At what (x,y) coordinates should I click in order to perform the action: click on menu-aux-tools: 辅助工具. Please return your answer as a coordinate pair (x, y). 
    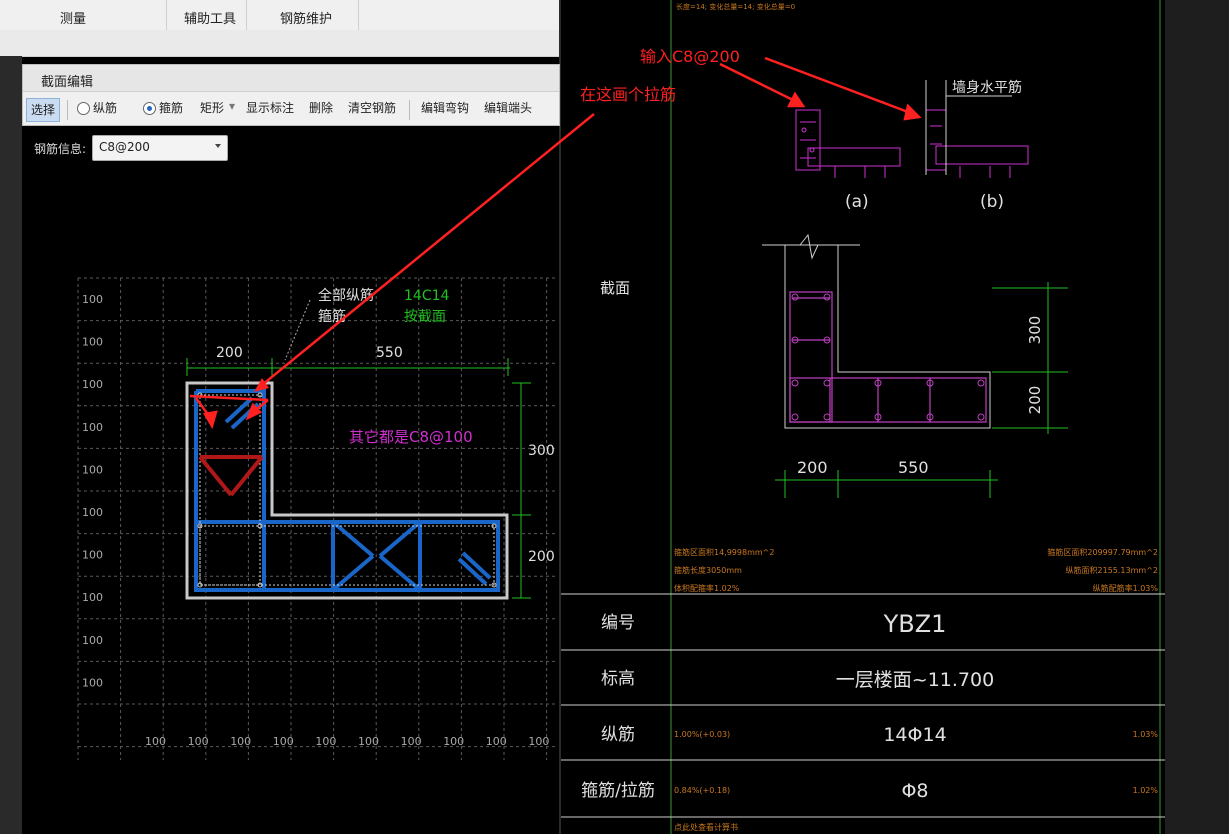
    Looking at the image, I should click on (210, 17).